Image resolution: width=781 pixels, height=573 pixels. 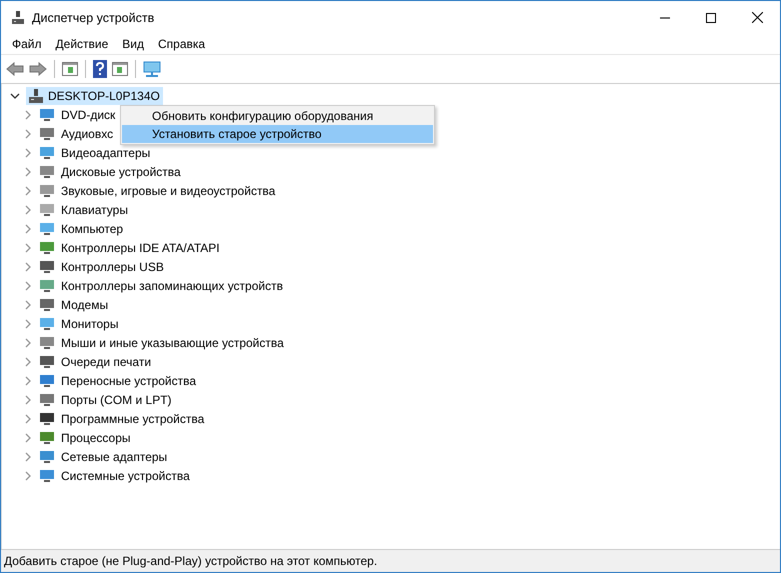 What do you see at coordinates (84, 305) in the screenshot?
I see `tree-item: Модемы` at bounding box center [84, 305].